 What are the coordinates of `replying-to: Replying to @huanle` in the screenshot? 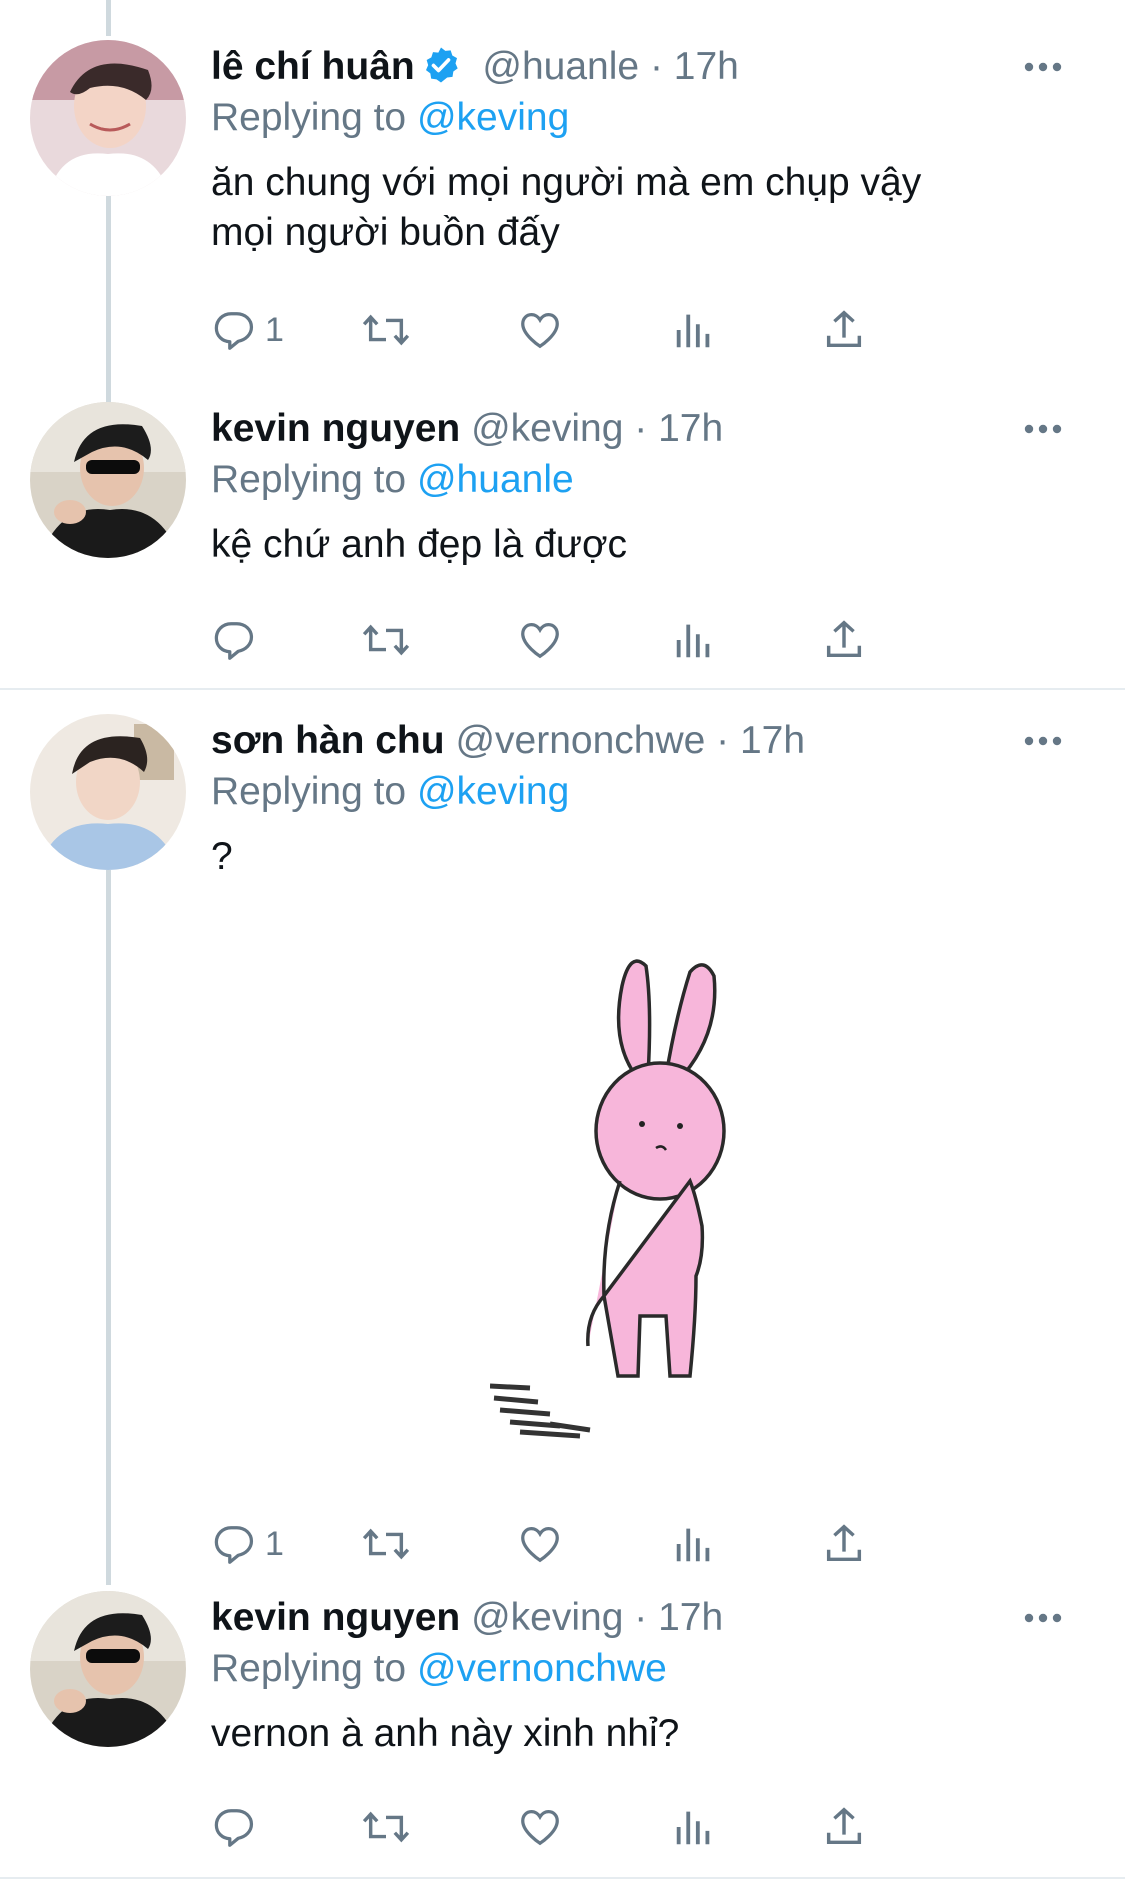 It's located at (656, 480).